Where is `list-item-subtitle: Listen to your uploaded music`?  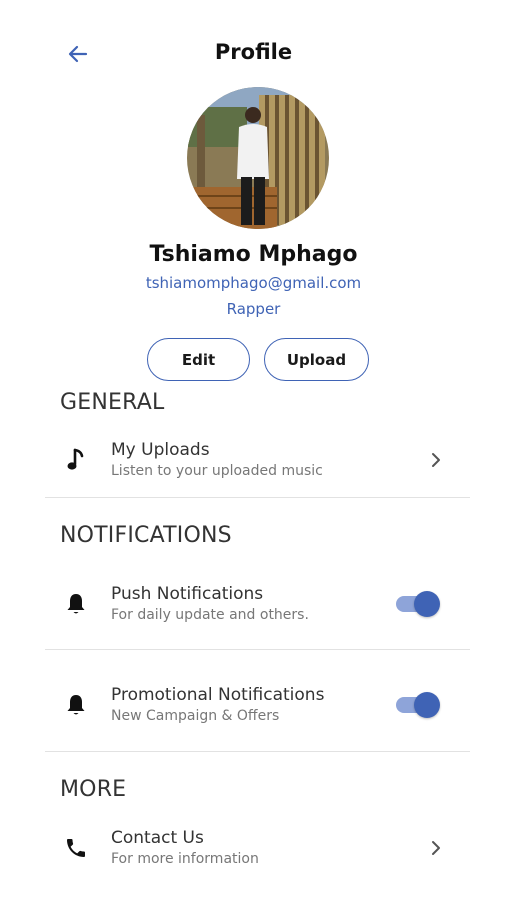
list-item-subtitle: Listen to your uploaded music is located at coordinates (217, 471).